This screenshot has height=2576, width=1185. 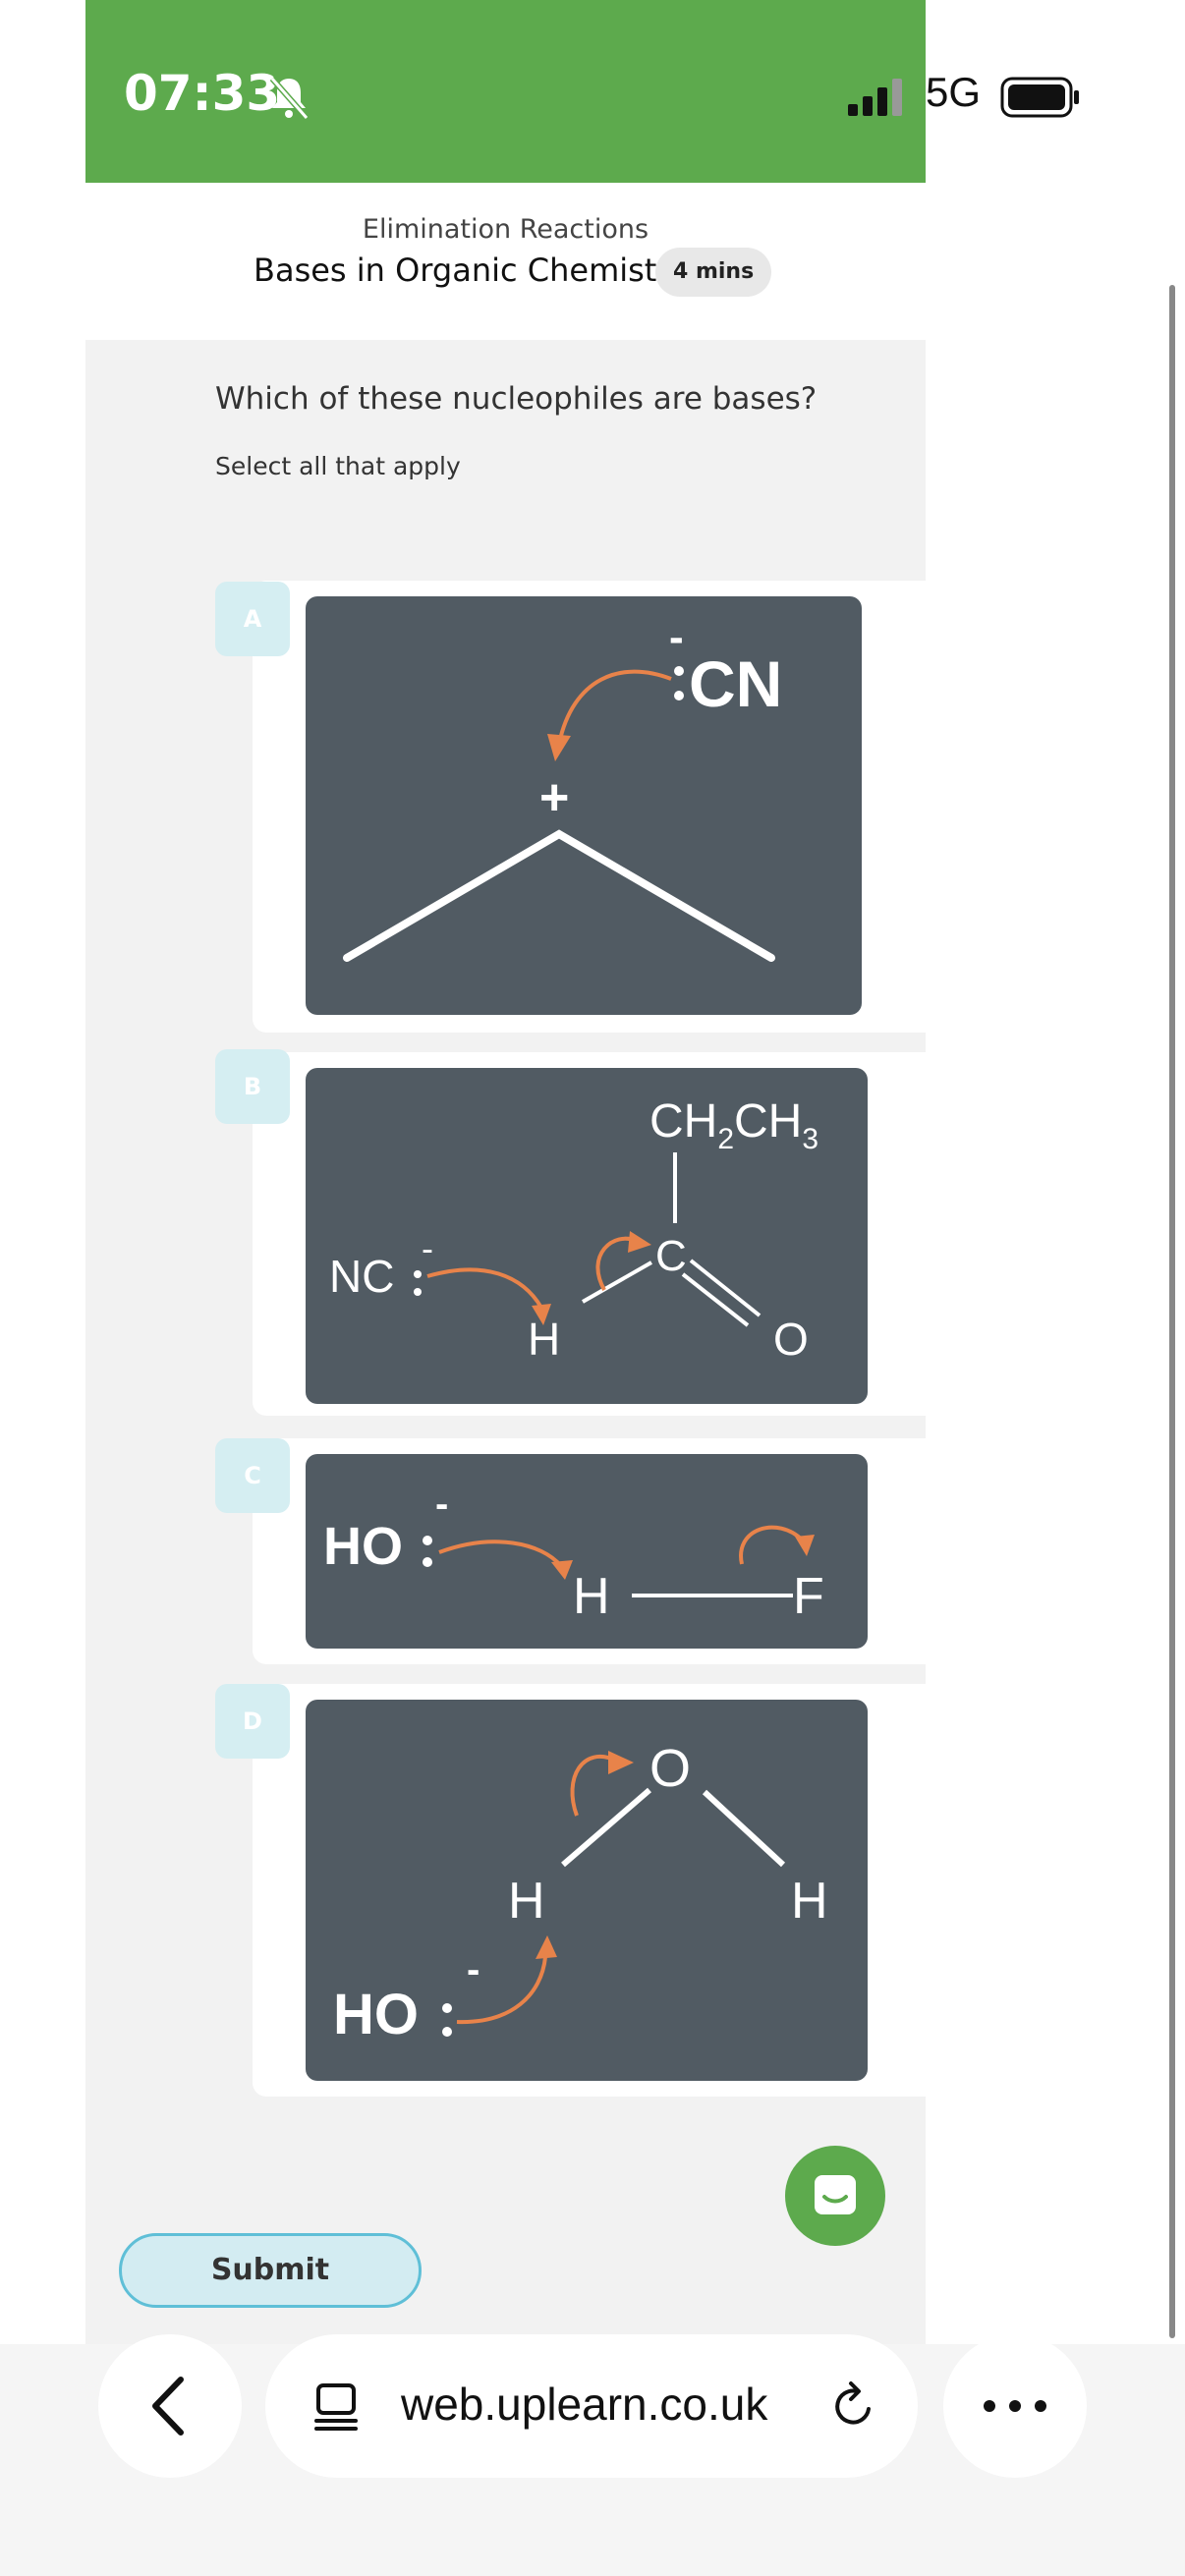 I want to click on status-time: 07:33, so click(x=202, y=93).